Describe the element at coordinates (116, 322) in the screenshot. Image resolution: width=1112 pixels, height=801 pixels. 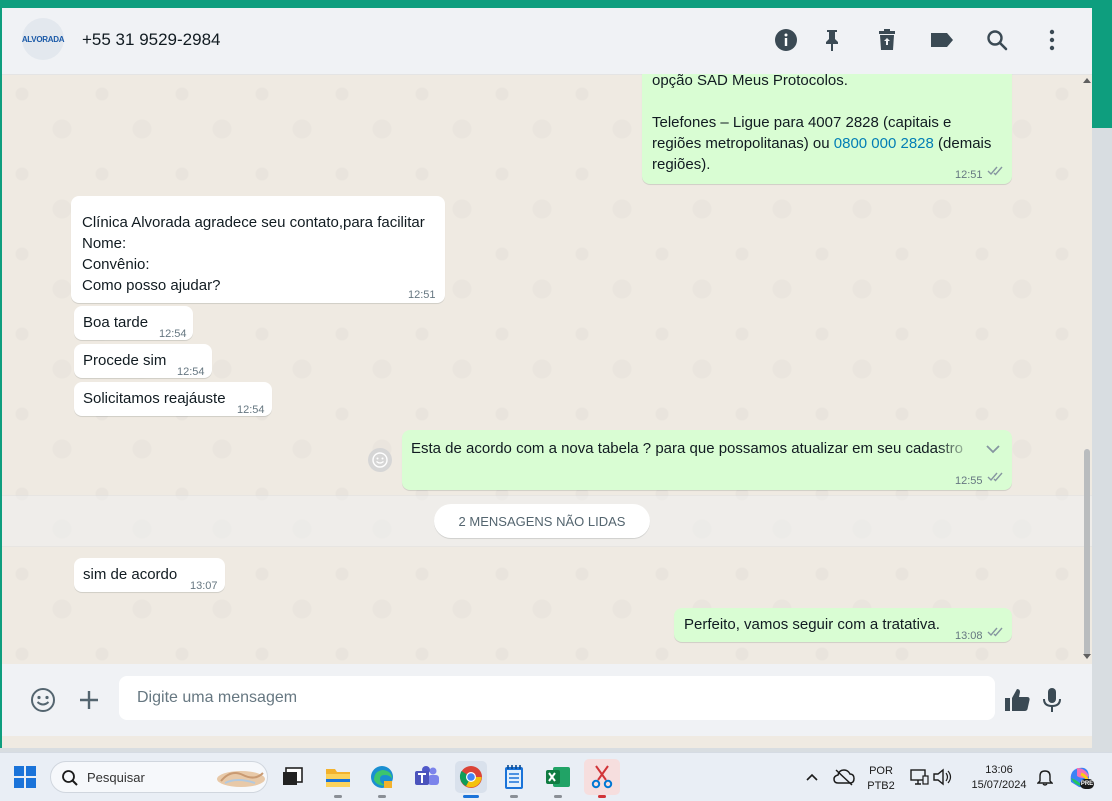
I see `message-text: Boa tarde` at that location.